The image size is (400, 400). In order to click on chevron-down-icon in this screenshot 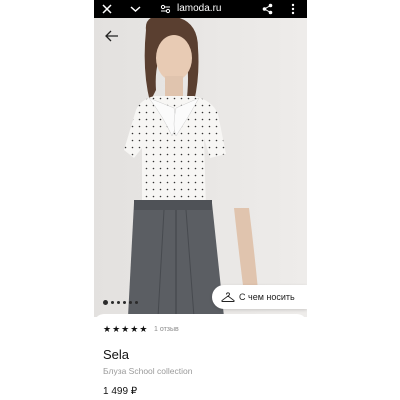, I will do `click(135, 9)`.